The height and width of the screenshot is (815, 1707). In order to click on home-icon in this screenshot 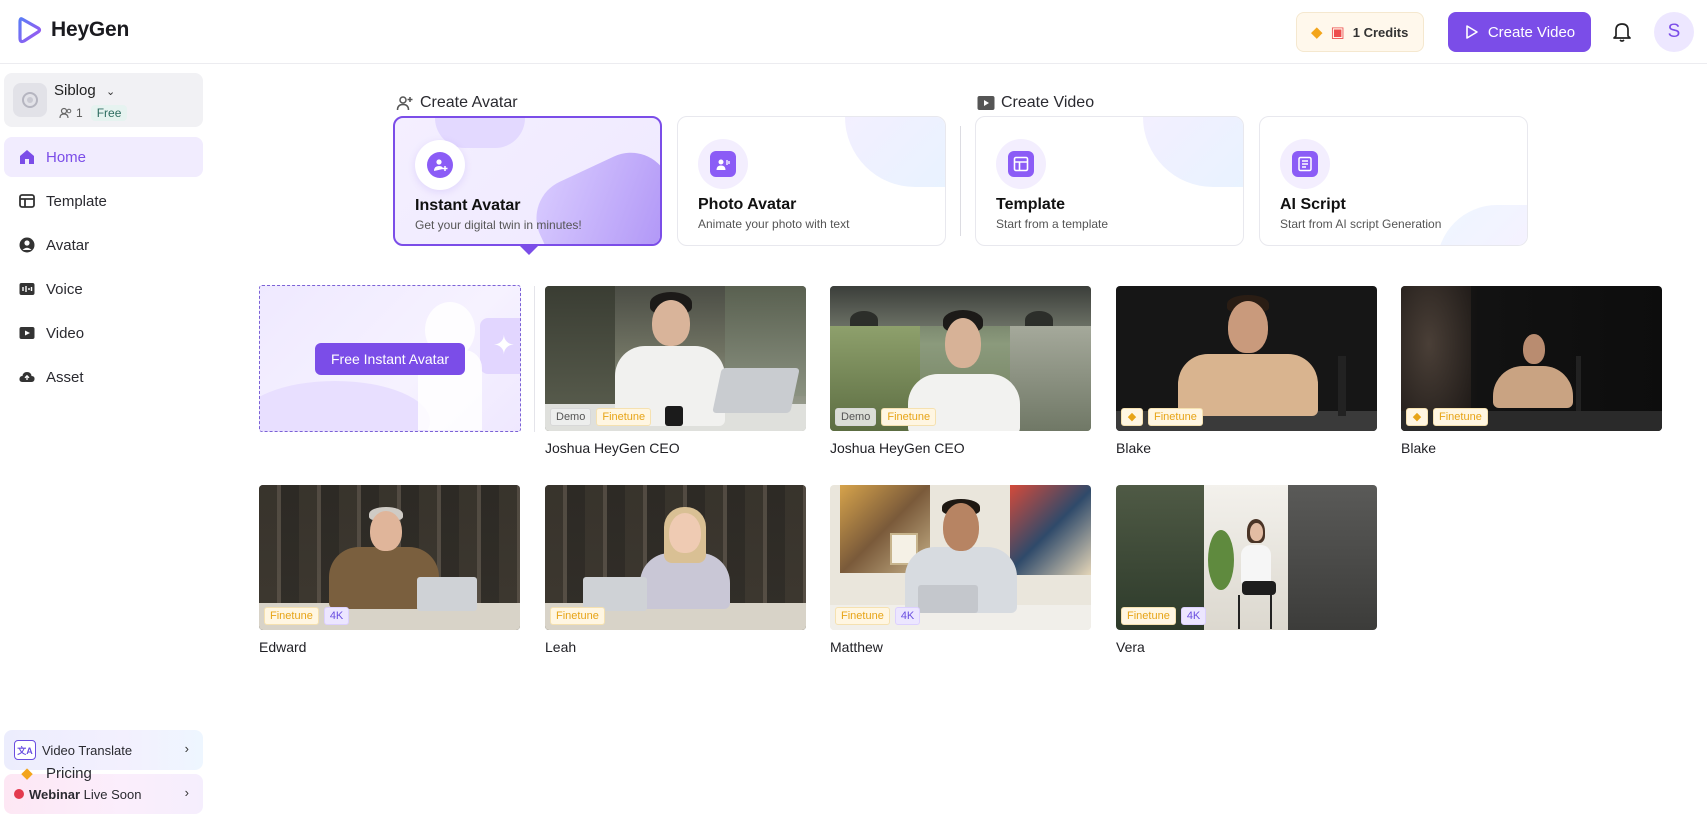, I will do `click(27, 157)`.